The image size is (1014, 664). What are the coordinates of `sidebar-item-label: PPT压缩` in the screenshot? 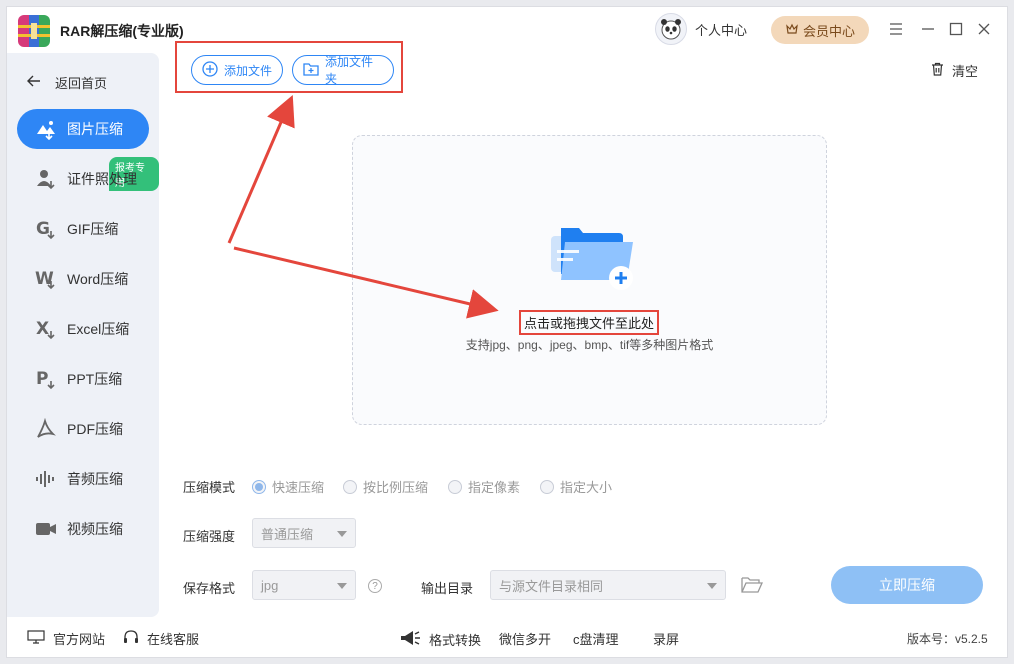 It's located at (95, 379).